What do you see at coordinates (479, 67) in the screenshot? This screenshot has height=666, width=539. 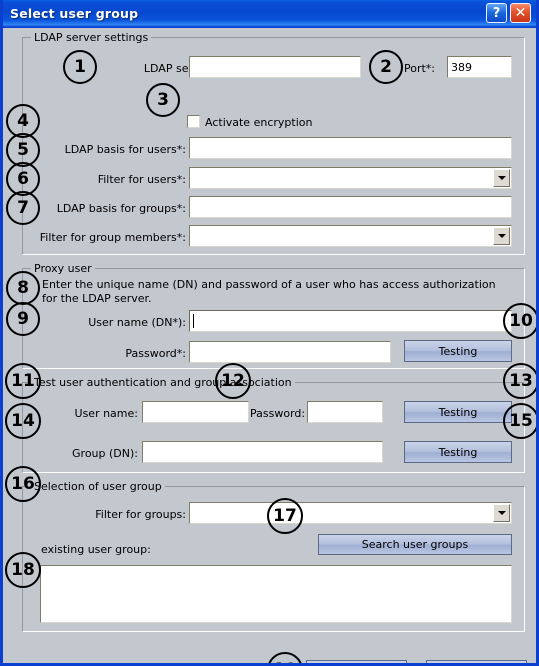 I see `input-port` at bounding box center [479, 67].